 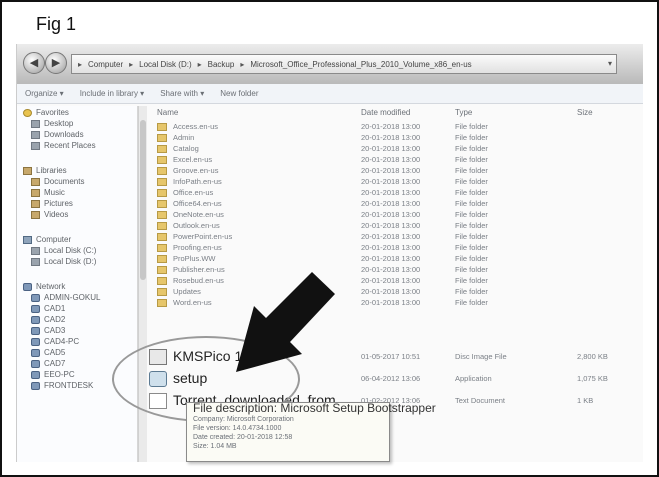 What do you see at coordinates (610, 63) in the screenshot?
I see `chevron-down-icon: ▾` at bounding box center [610, 63].